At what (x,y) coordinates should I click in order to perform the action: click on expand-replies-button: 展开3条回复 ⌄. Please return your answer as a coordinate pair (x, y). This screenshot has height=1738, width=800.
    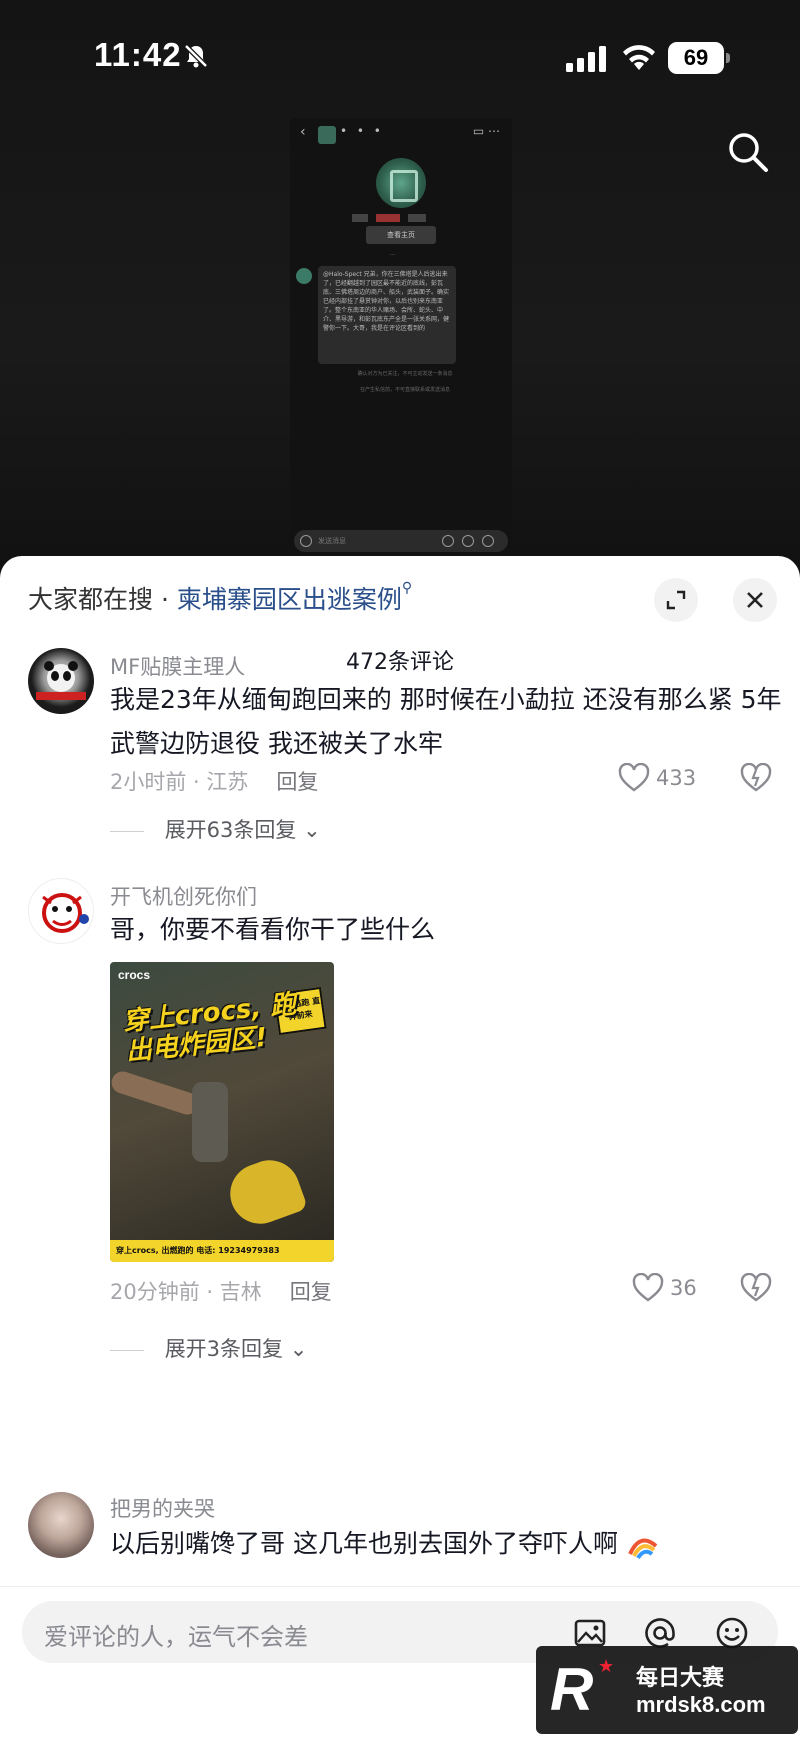
    Looking at the image, I should click on (209, 1348).